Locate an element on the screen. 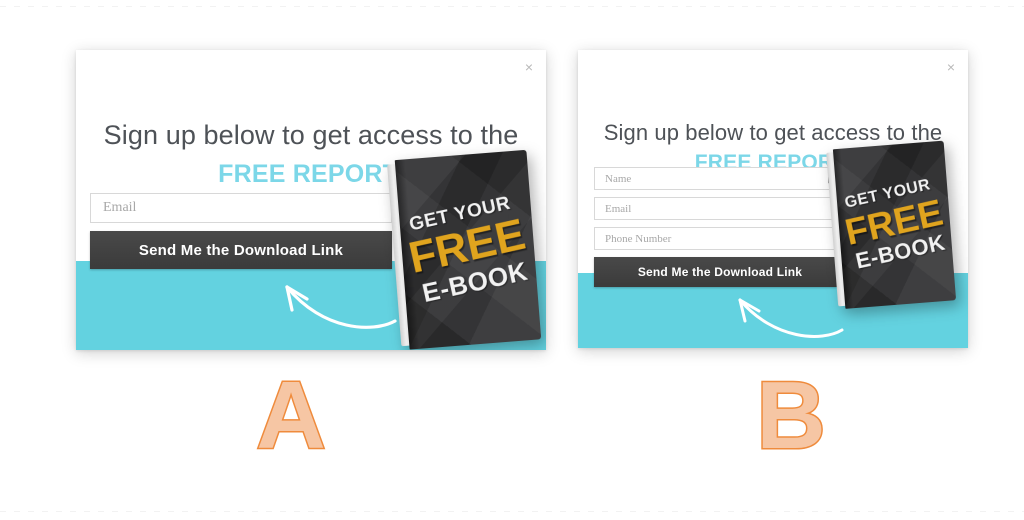 The width and height of the screenshot is (1024, 520). variant-label-a: A is located at coordinates (291, 415).